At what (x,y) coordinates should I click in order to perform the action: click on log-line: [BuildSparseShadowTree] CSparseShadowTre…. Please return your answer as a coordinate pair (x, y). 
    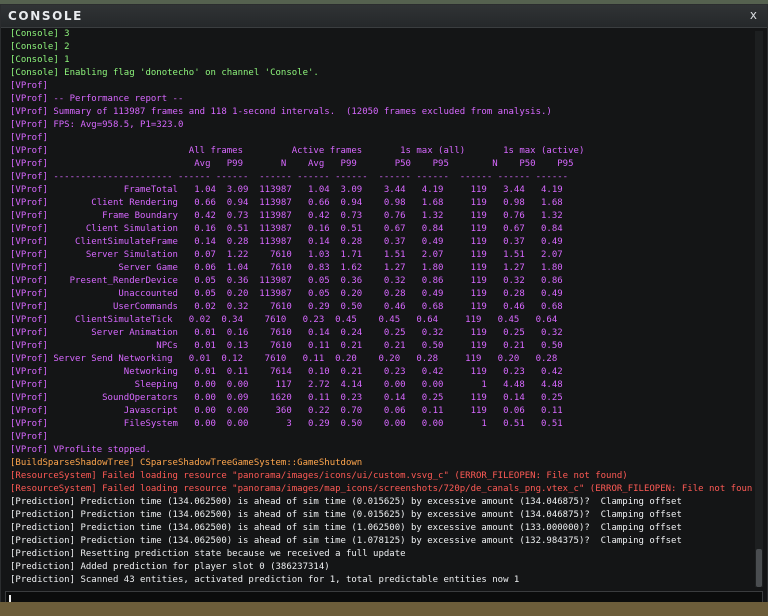
    Looking at the image, I should click on (186, 463).